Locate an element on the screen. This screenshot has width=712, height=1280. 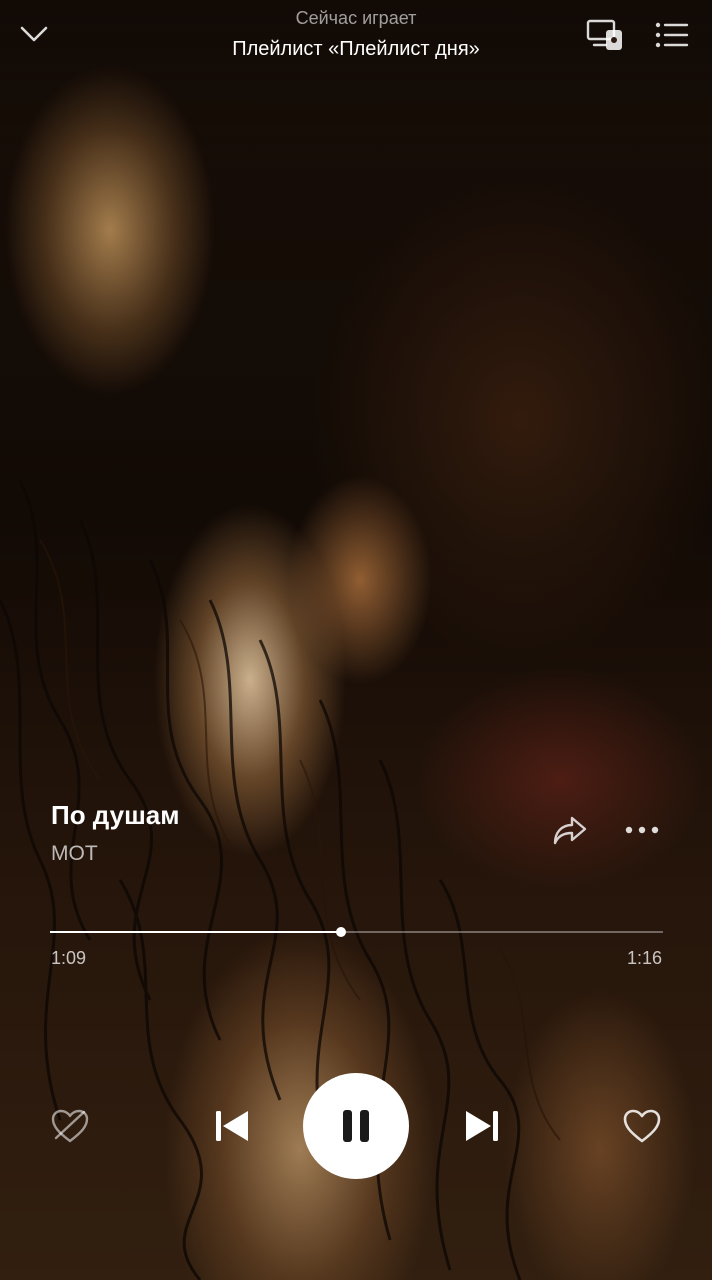
devices-icon is located at coordinates (604, 34).